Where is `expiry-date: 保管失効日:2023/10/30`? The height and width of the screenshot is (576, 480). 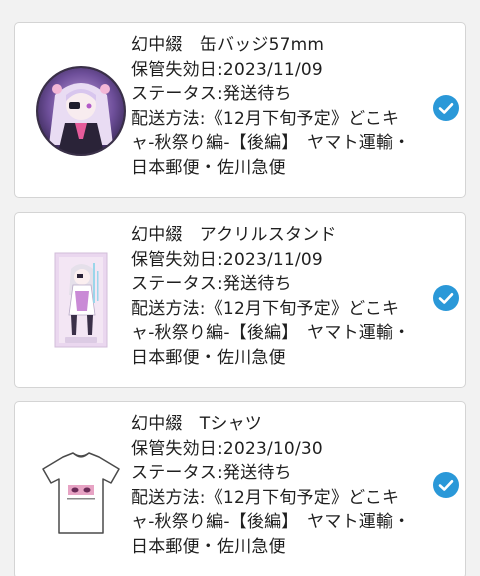
expiry-date: 保管失効日:2023/10/30 is located at coordinates (227, 448).